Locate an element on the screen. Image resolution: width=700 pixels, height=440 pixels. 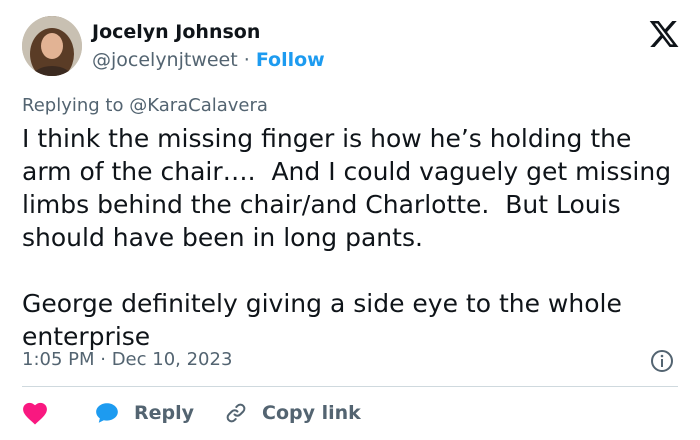
avatar-image is located at coordinates (52, 46).